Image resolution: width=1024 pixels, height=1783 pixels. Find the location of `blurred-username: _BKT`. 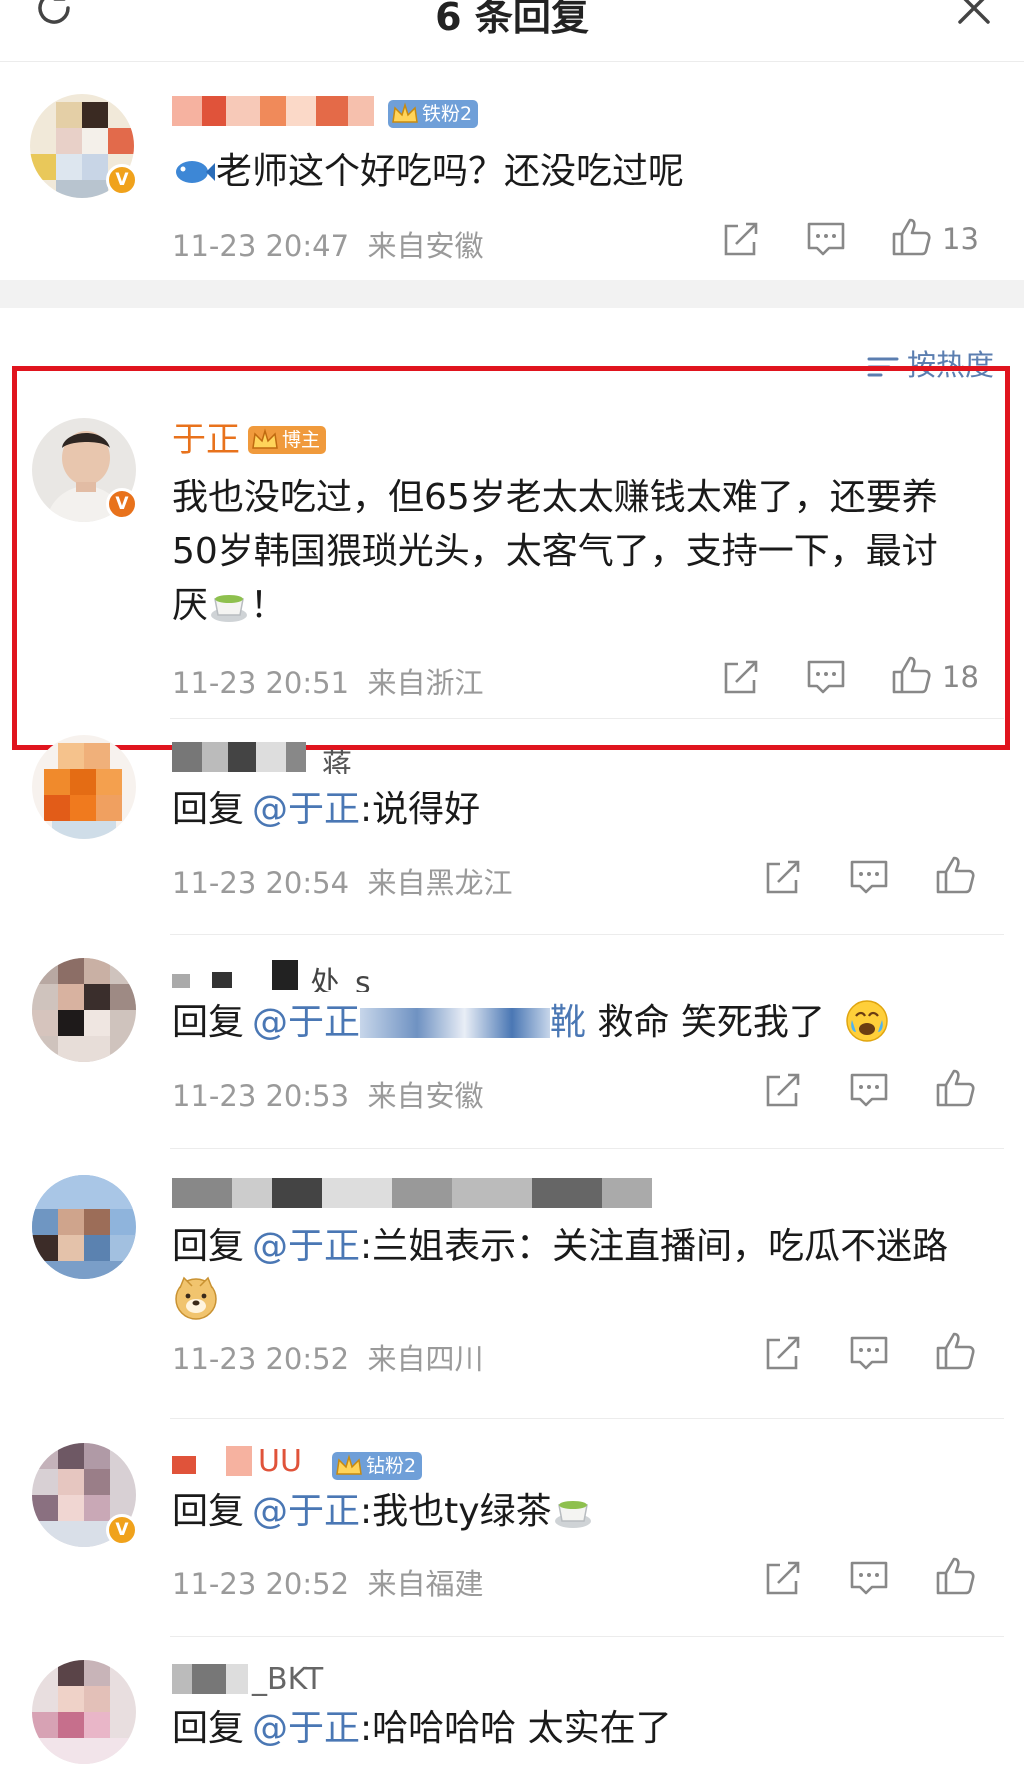

blurred-username: _BKT is located at coordinates (272, 1680).